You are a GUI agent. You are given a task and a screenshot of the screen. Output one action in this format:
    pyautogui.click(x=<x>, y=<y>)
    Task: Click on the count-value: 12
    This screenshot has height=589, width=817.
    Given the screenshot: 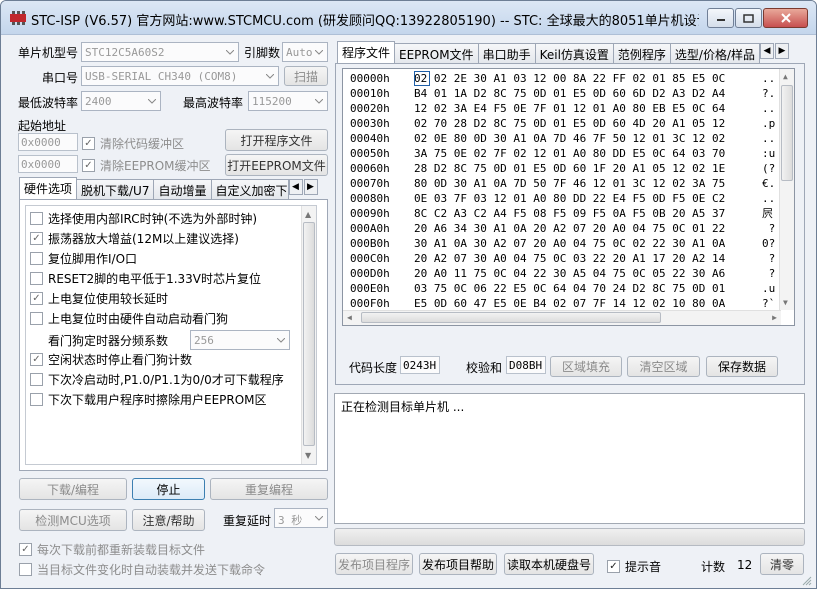 What is the action you would take?
    pyautogui.click(x=745, y=565)
    